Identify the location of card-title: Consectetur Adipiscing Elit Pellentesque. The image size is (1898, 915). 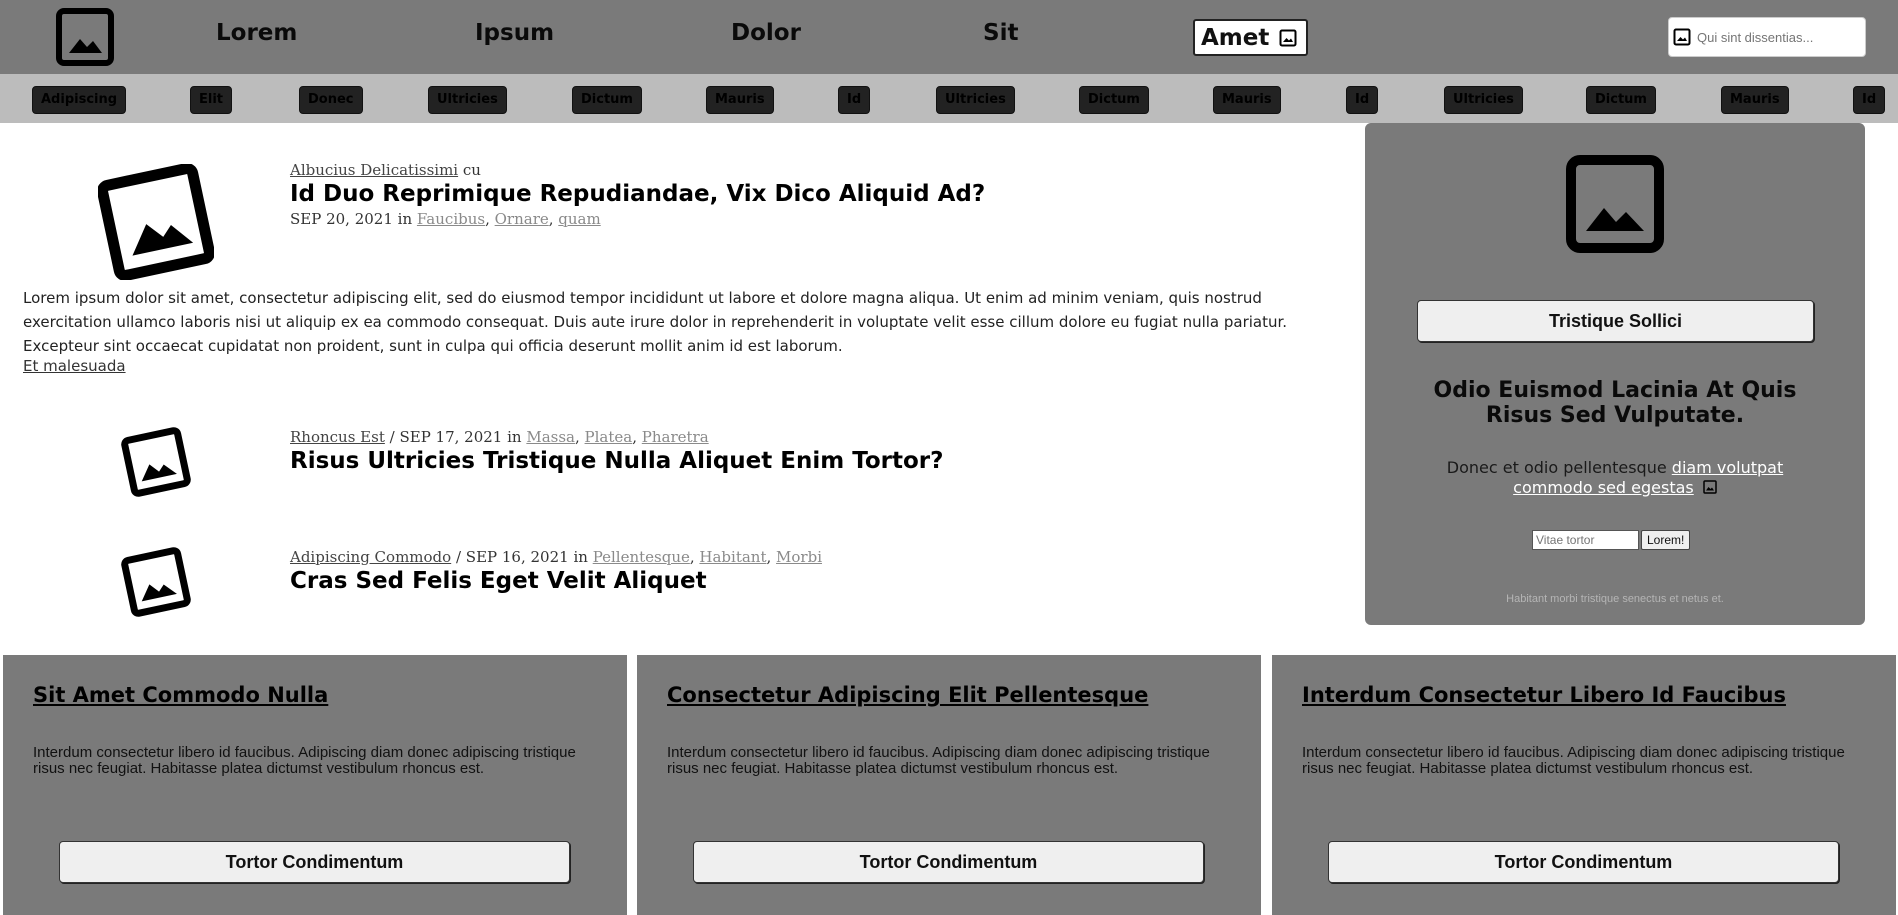
(907, 695).